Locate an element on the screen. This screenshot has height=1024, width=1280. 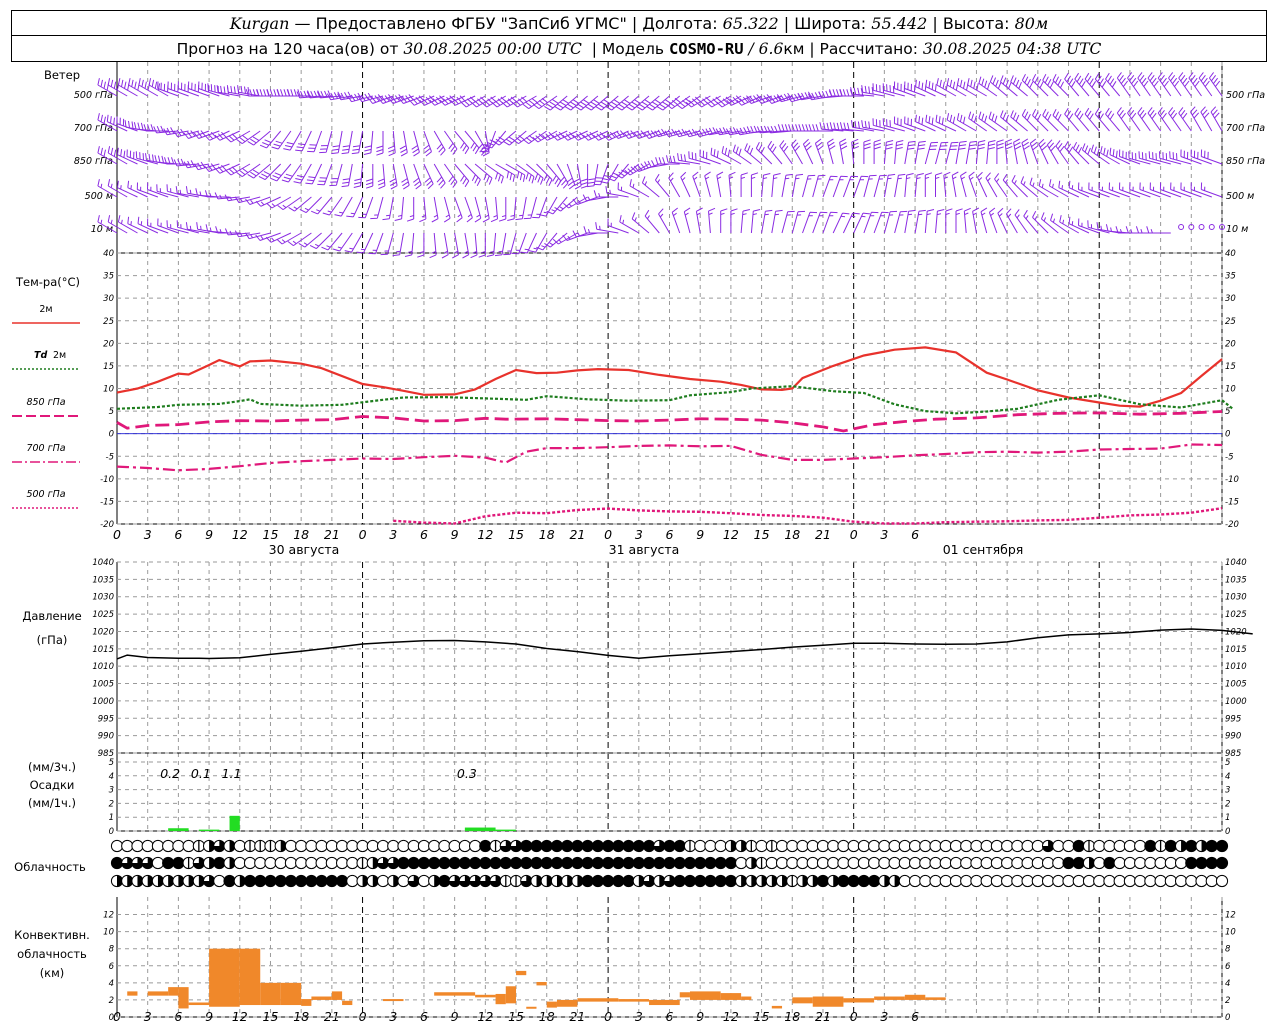
x-tick-label: 21 is located at coordinates (332, 534).